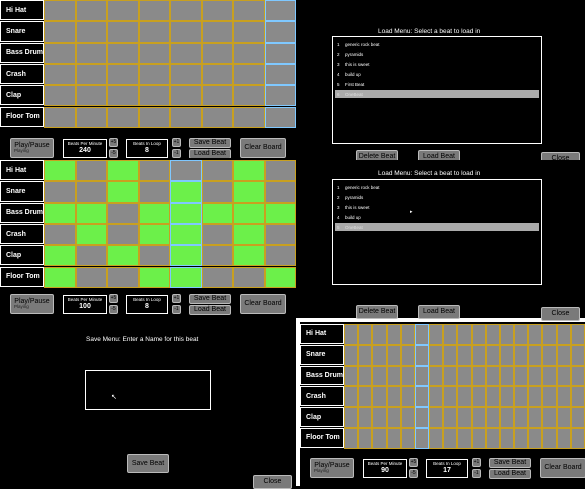 The width and height of the screenshot is (585, 489). What do you see at coordinates (113, 298) in the screenshot?
I see `bpm-plus-button: +5` at bounding box center [113, 298].